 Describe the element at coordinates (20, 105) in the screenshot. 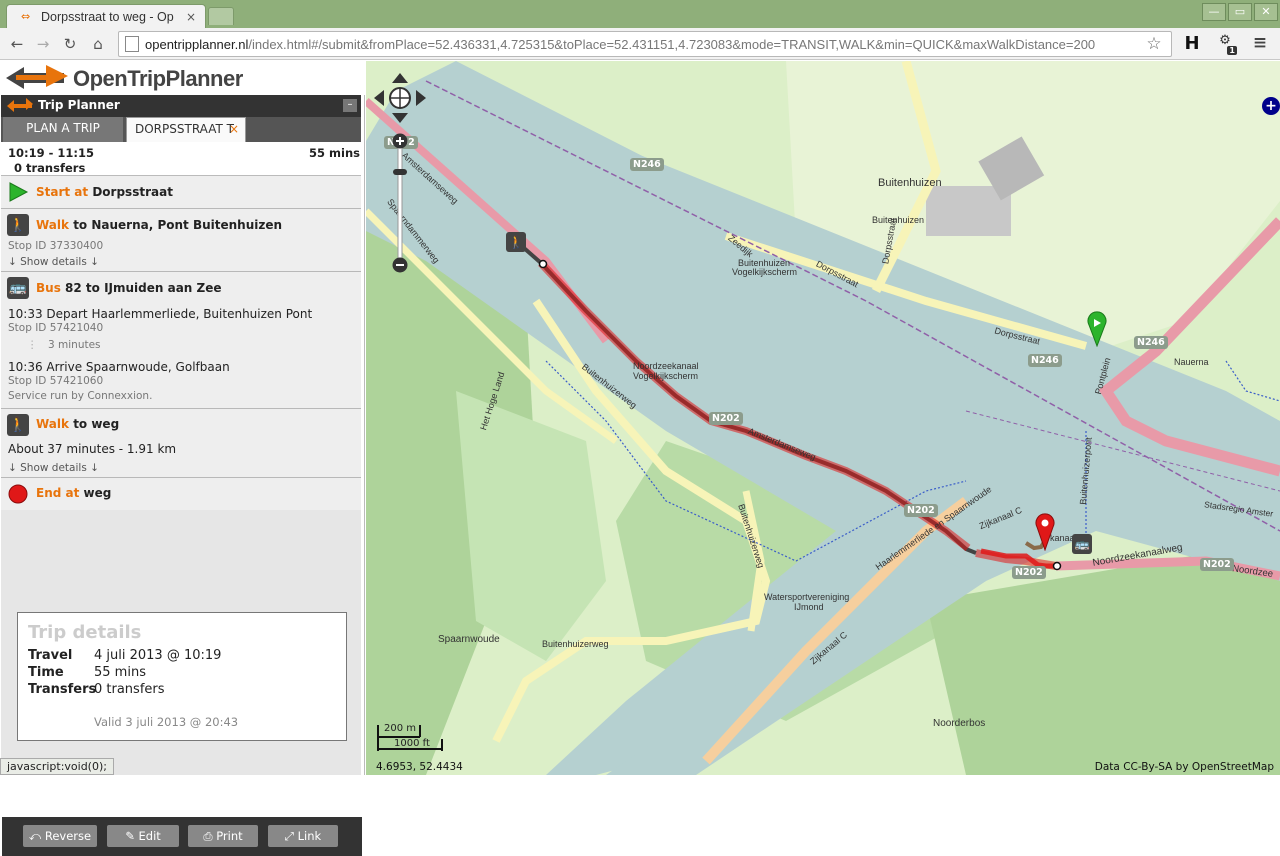

I see `planner-arrows-icon` at that location.